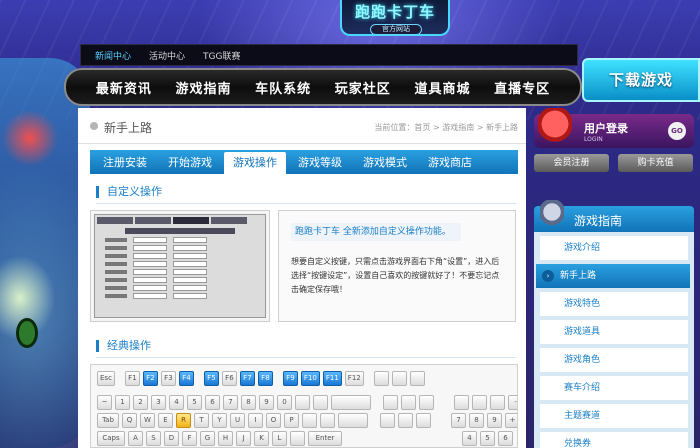  Describe the element at coordinates (45, 253) in the screenshot. I see `mascot-illustration` at that location.